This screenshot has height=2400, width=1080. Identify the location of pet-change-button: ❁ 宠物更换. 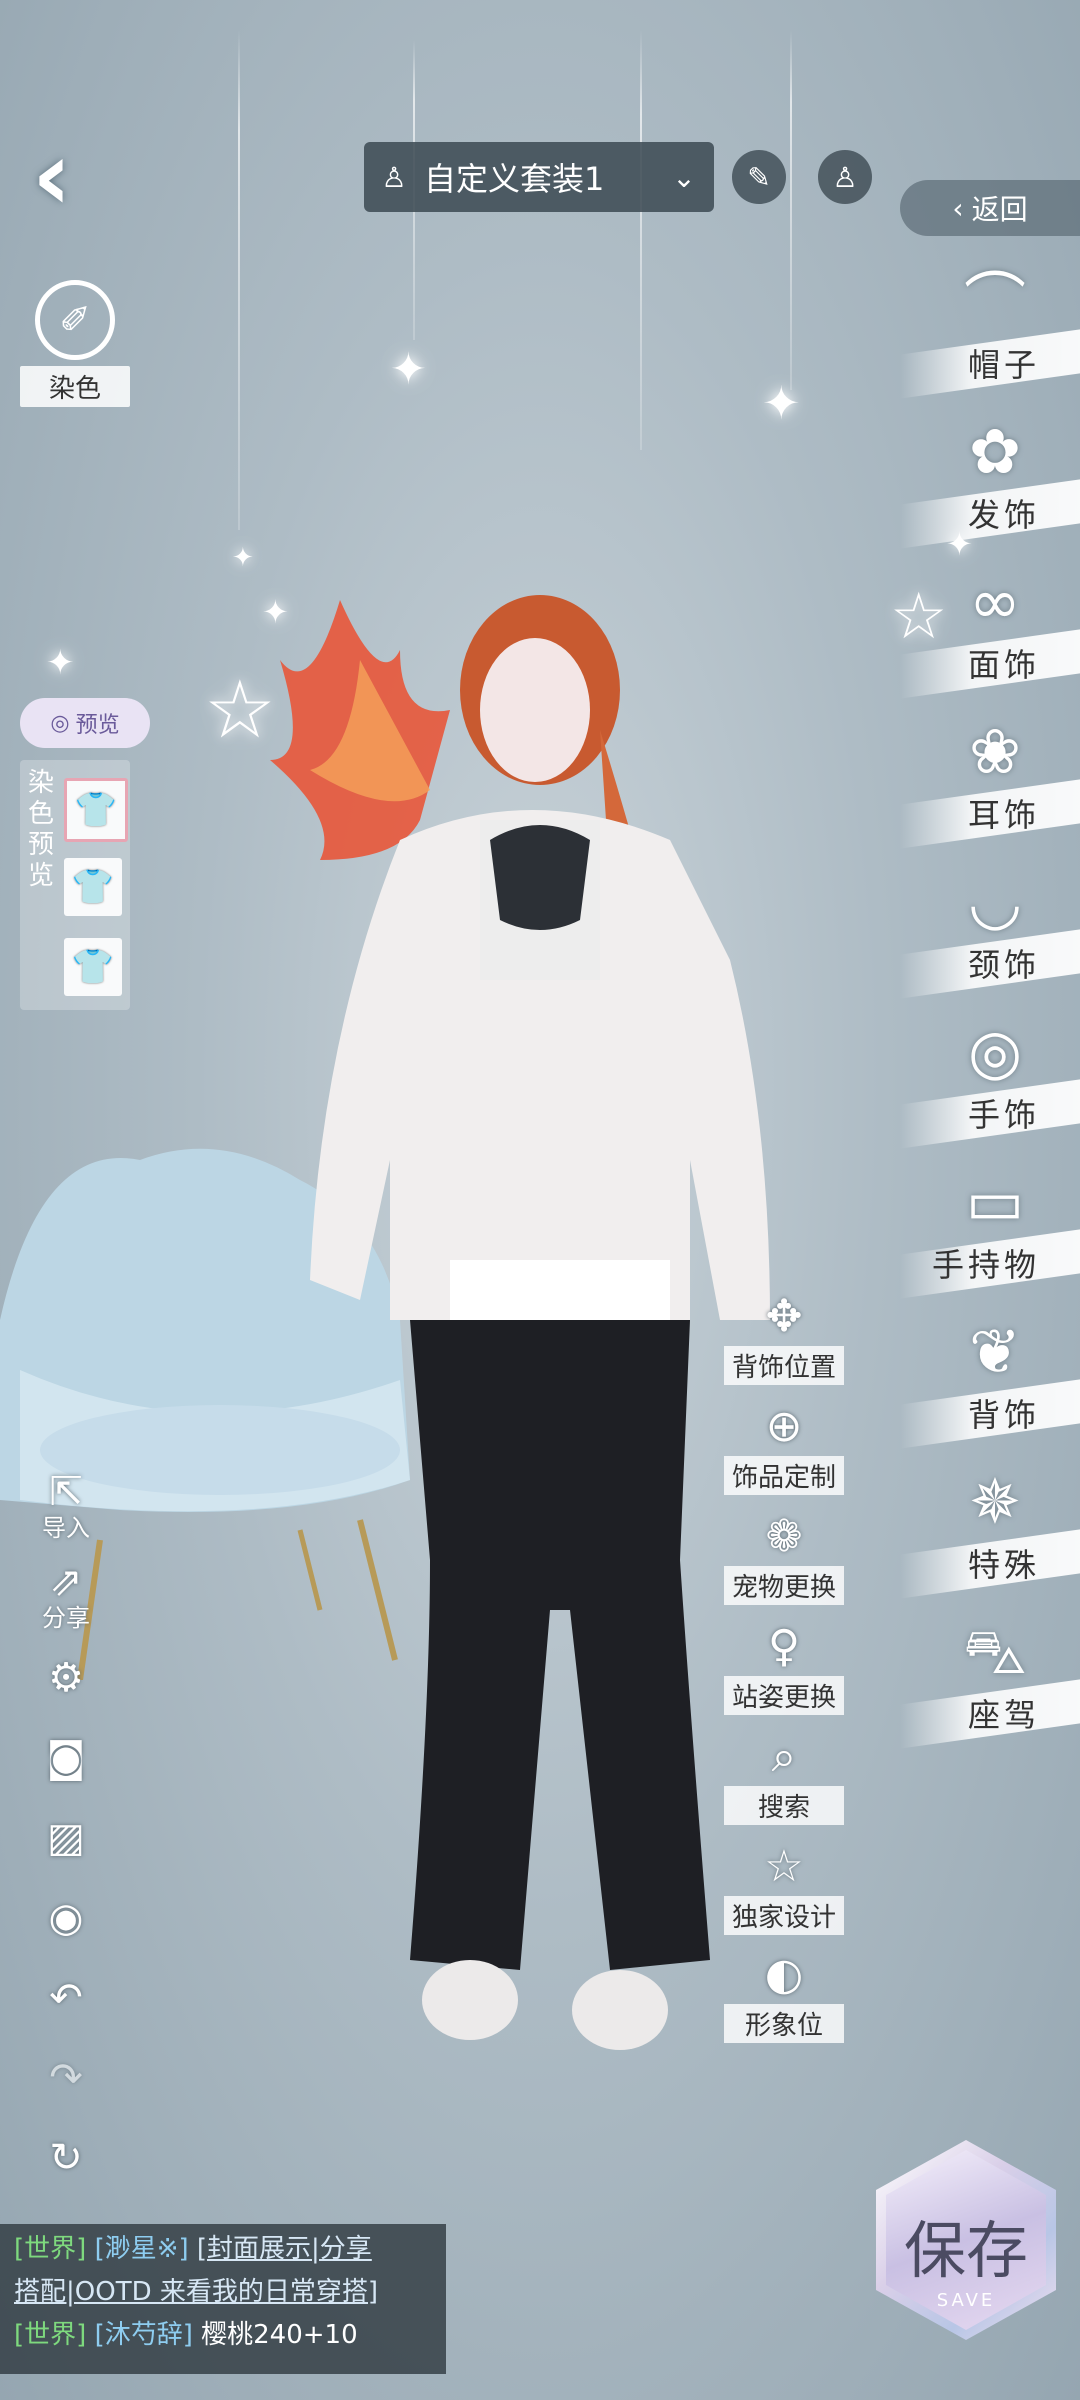
(784, 1557).